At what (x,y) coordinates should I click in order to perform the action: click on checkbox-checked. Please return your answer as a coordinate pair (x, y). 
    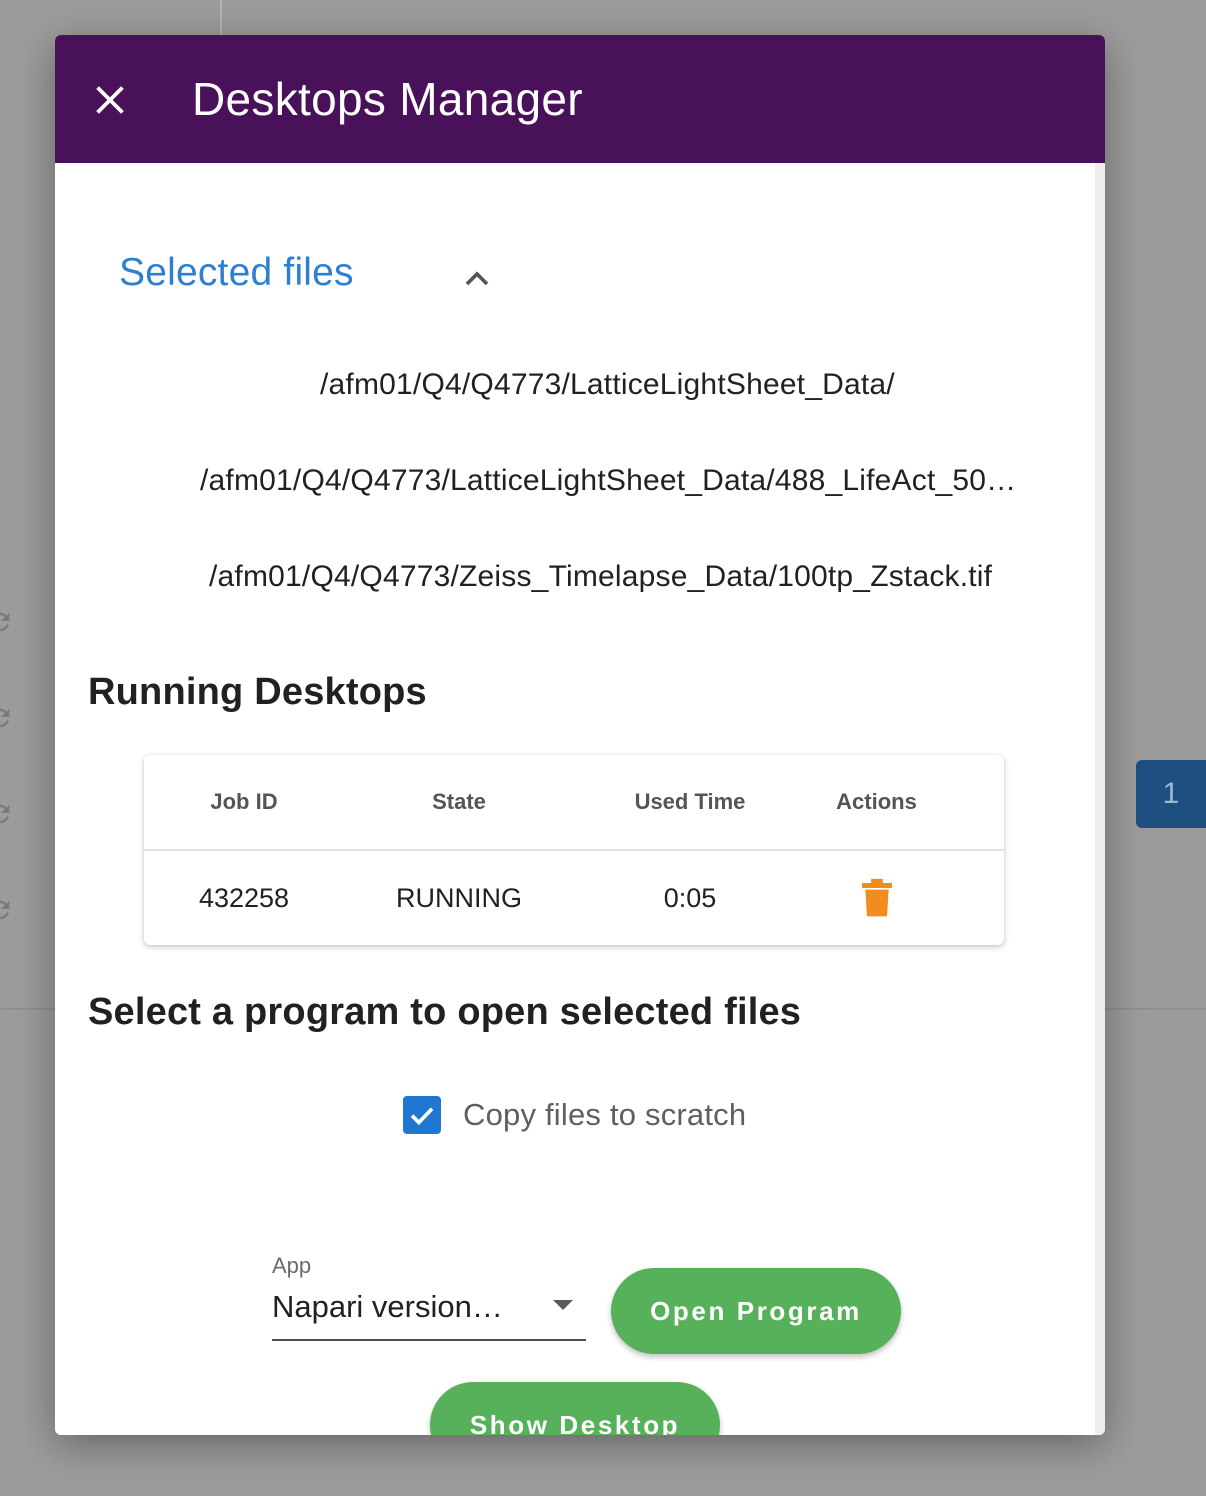
    Looking at the image, I should click on (422, 1115).